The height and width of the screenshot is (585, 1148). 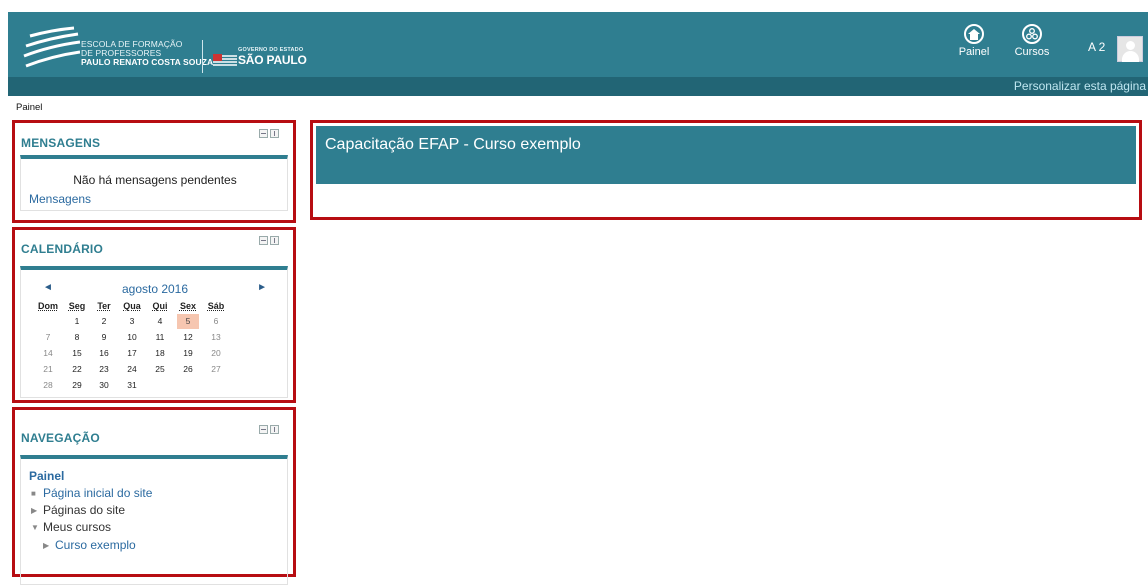 I want to click on calendar-day: 29, so click(x=77, y=385).